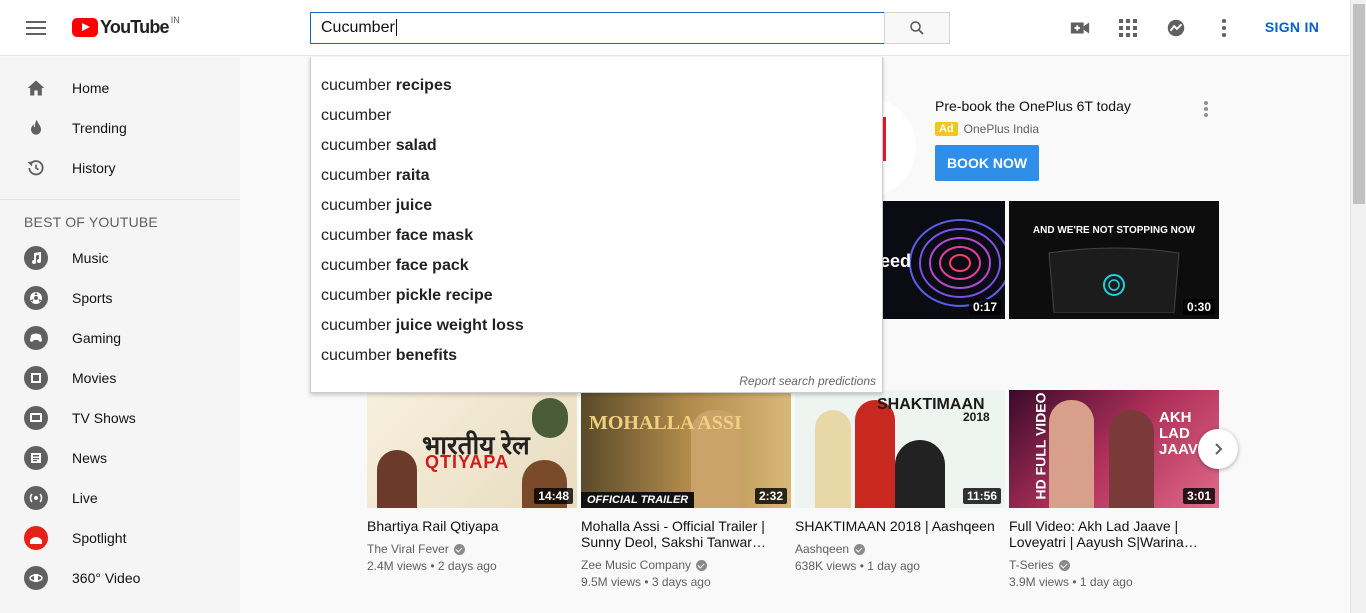  What do you see at coordinates (85, 27) in the screenshot?
I see `youtube-play-icon` at bounding box center [85, 27].